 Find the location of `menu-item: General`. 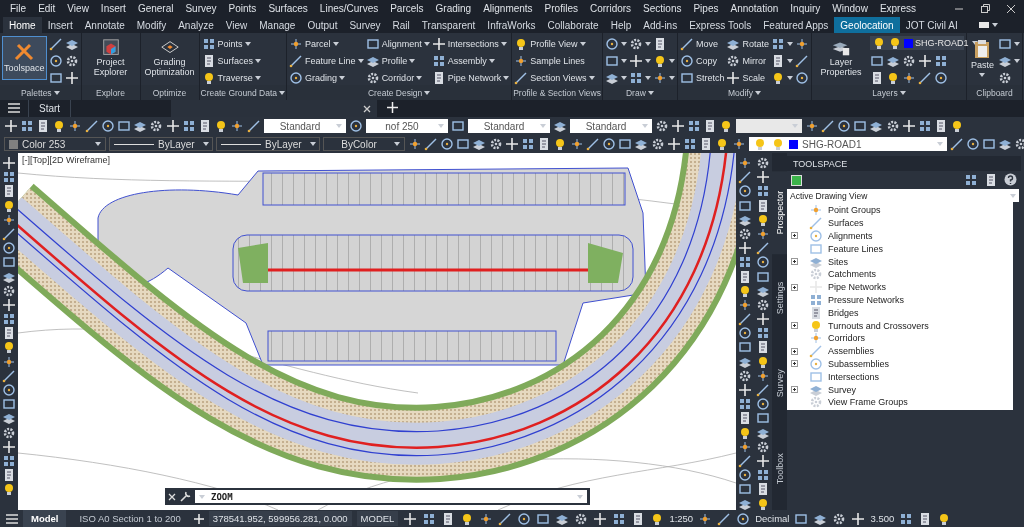

menu-item: General is located at coordinates (155, 8).